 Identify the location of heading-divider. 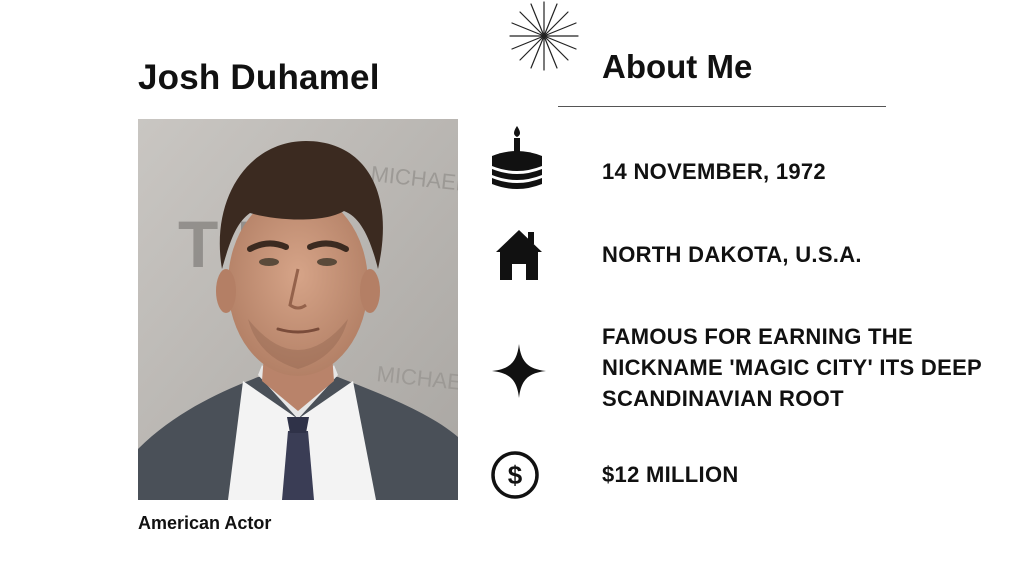
(722, 106).